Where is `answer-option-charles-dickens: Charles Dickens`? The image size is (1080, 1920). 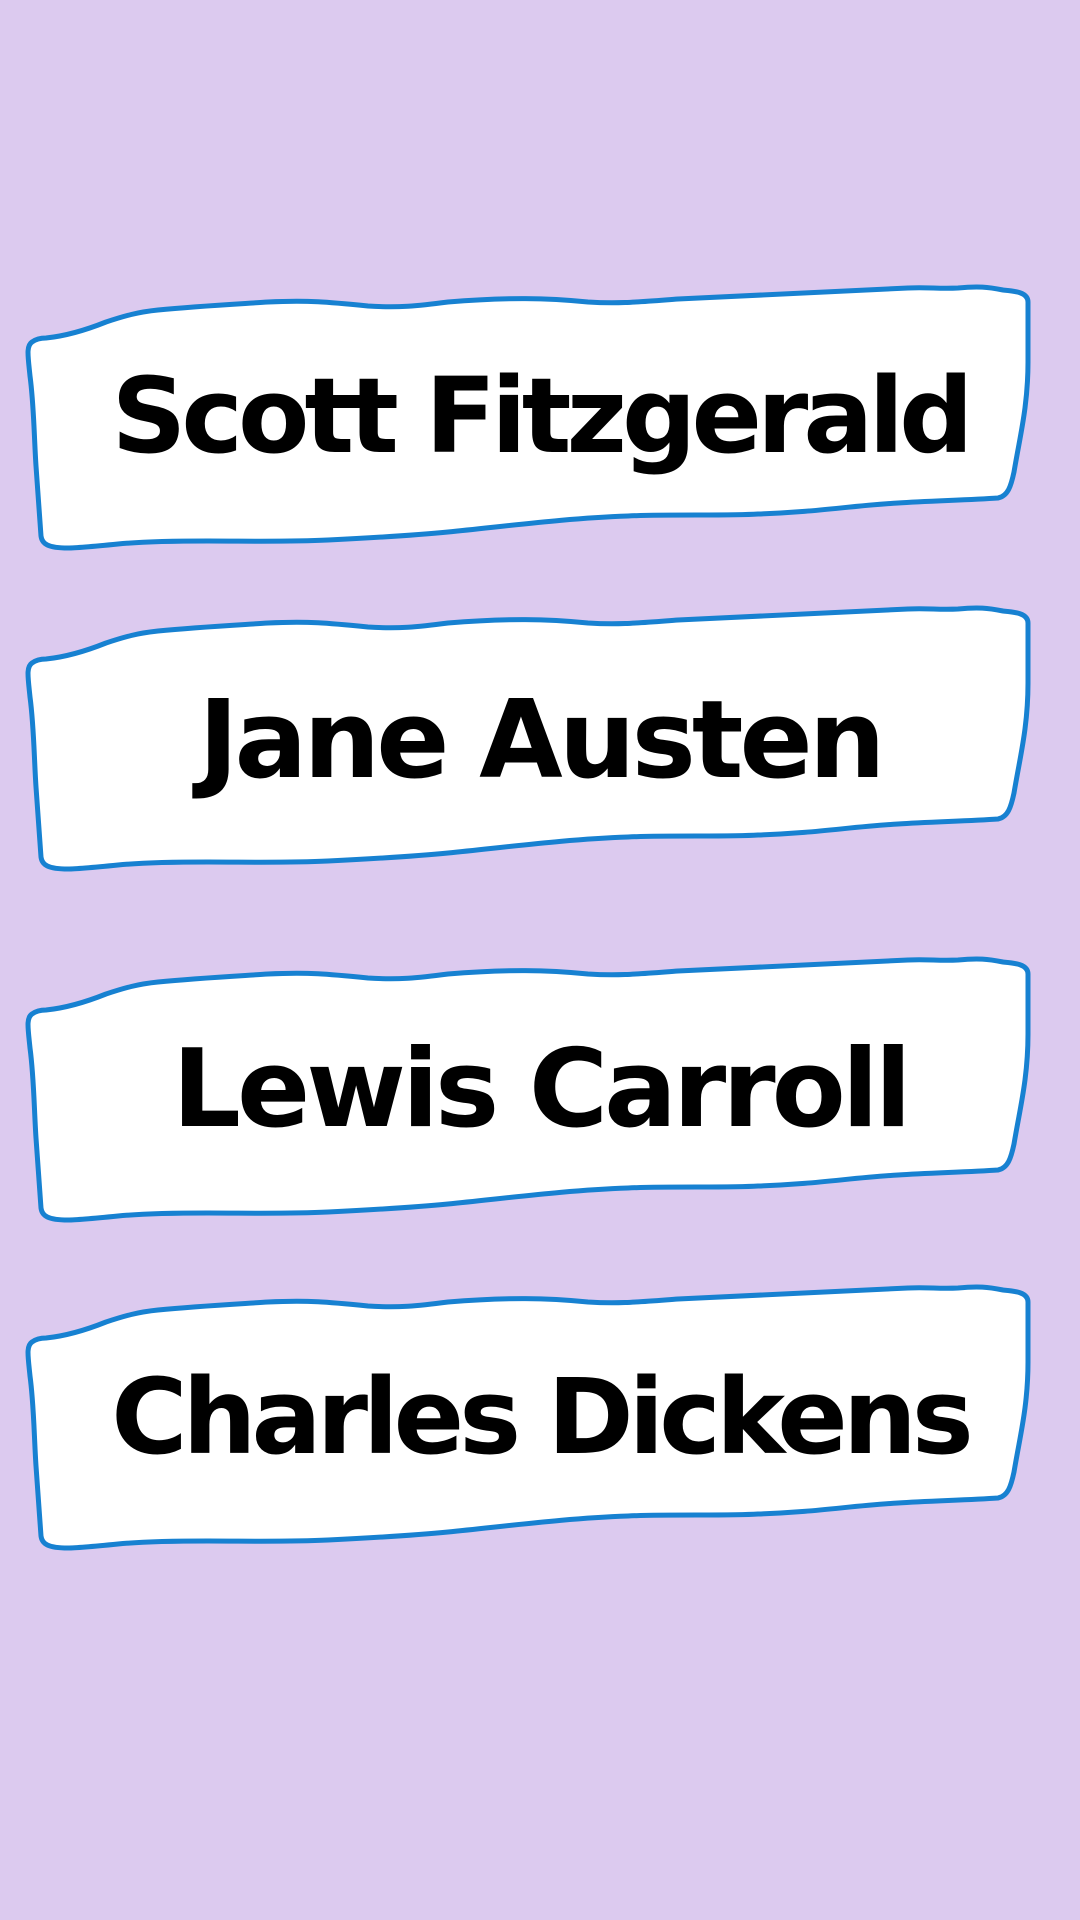
answer-option-charles-dickens: Charles Dickens is located at coordinates (538, 1418).